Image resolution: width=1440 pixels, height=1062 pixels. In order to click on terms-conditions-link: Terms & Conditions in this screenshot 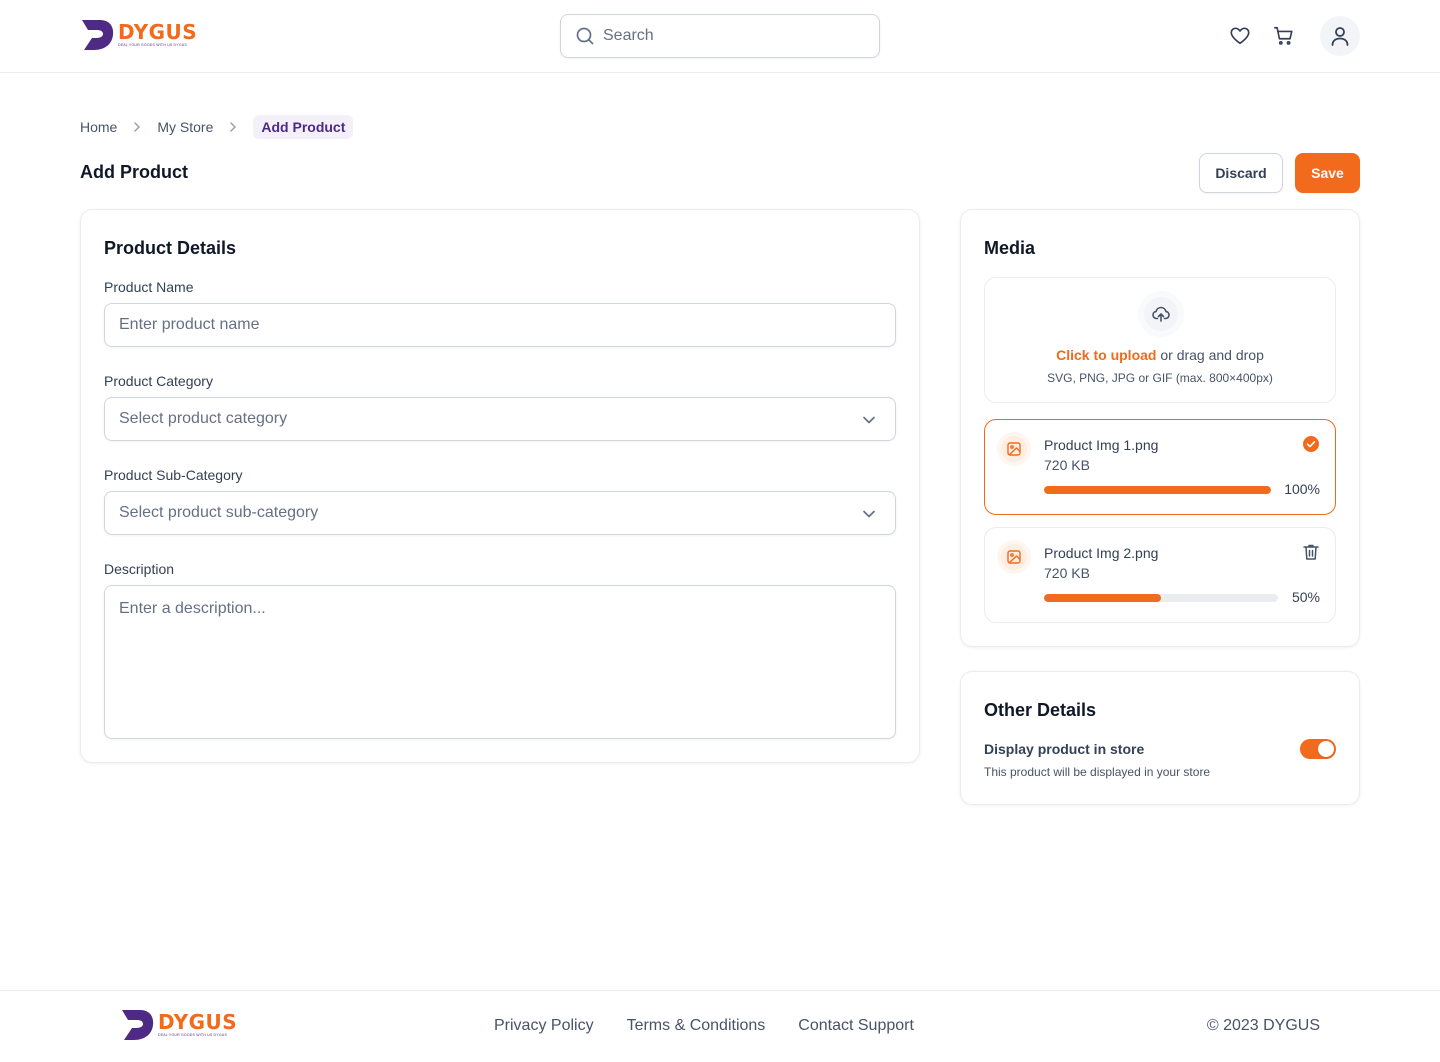, I will do `click(696, 1026)`.